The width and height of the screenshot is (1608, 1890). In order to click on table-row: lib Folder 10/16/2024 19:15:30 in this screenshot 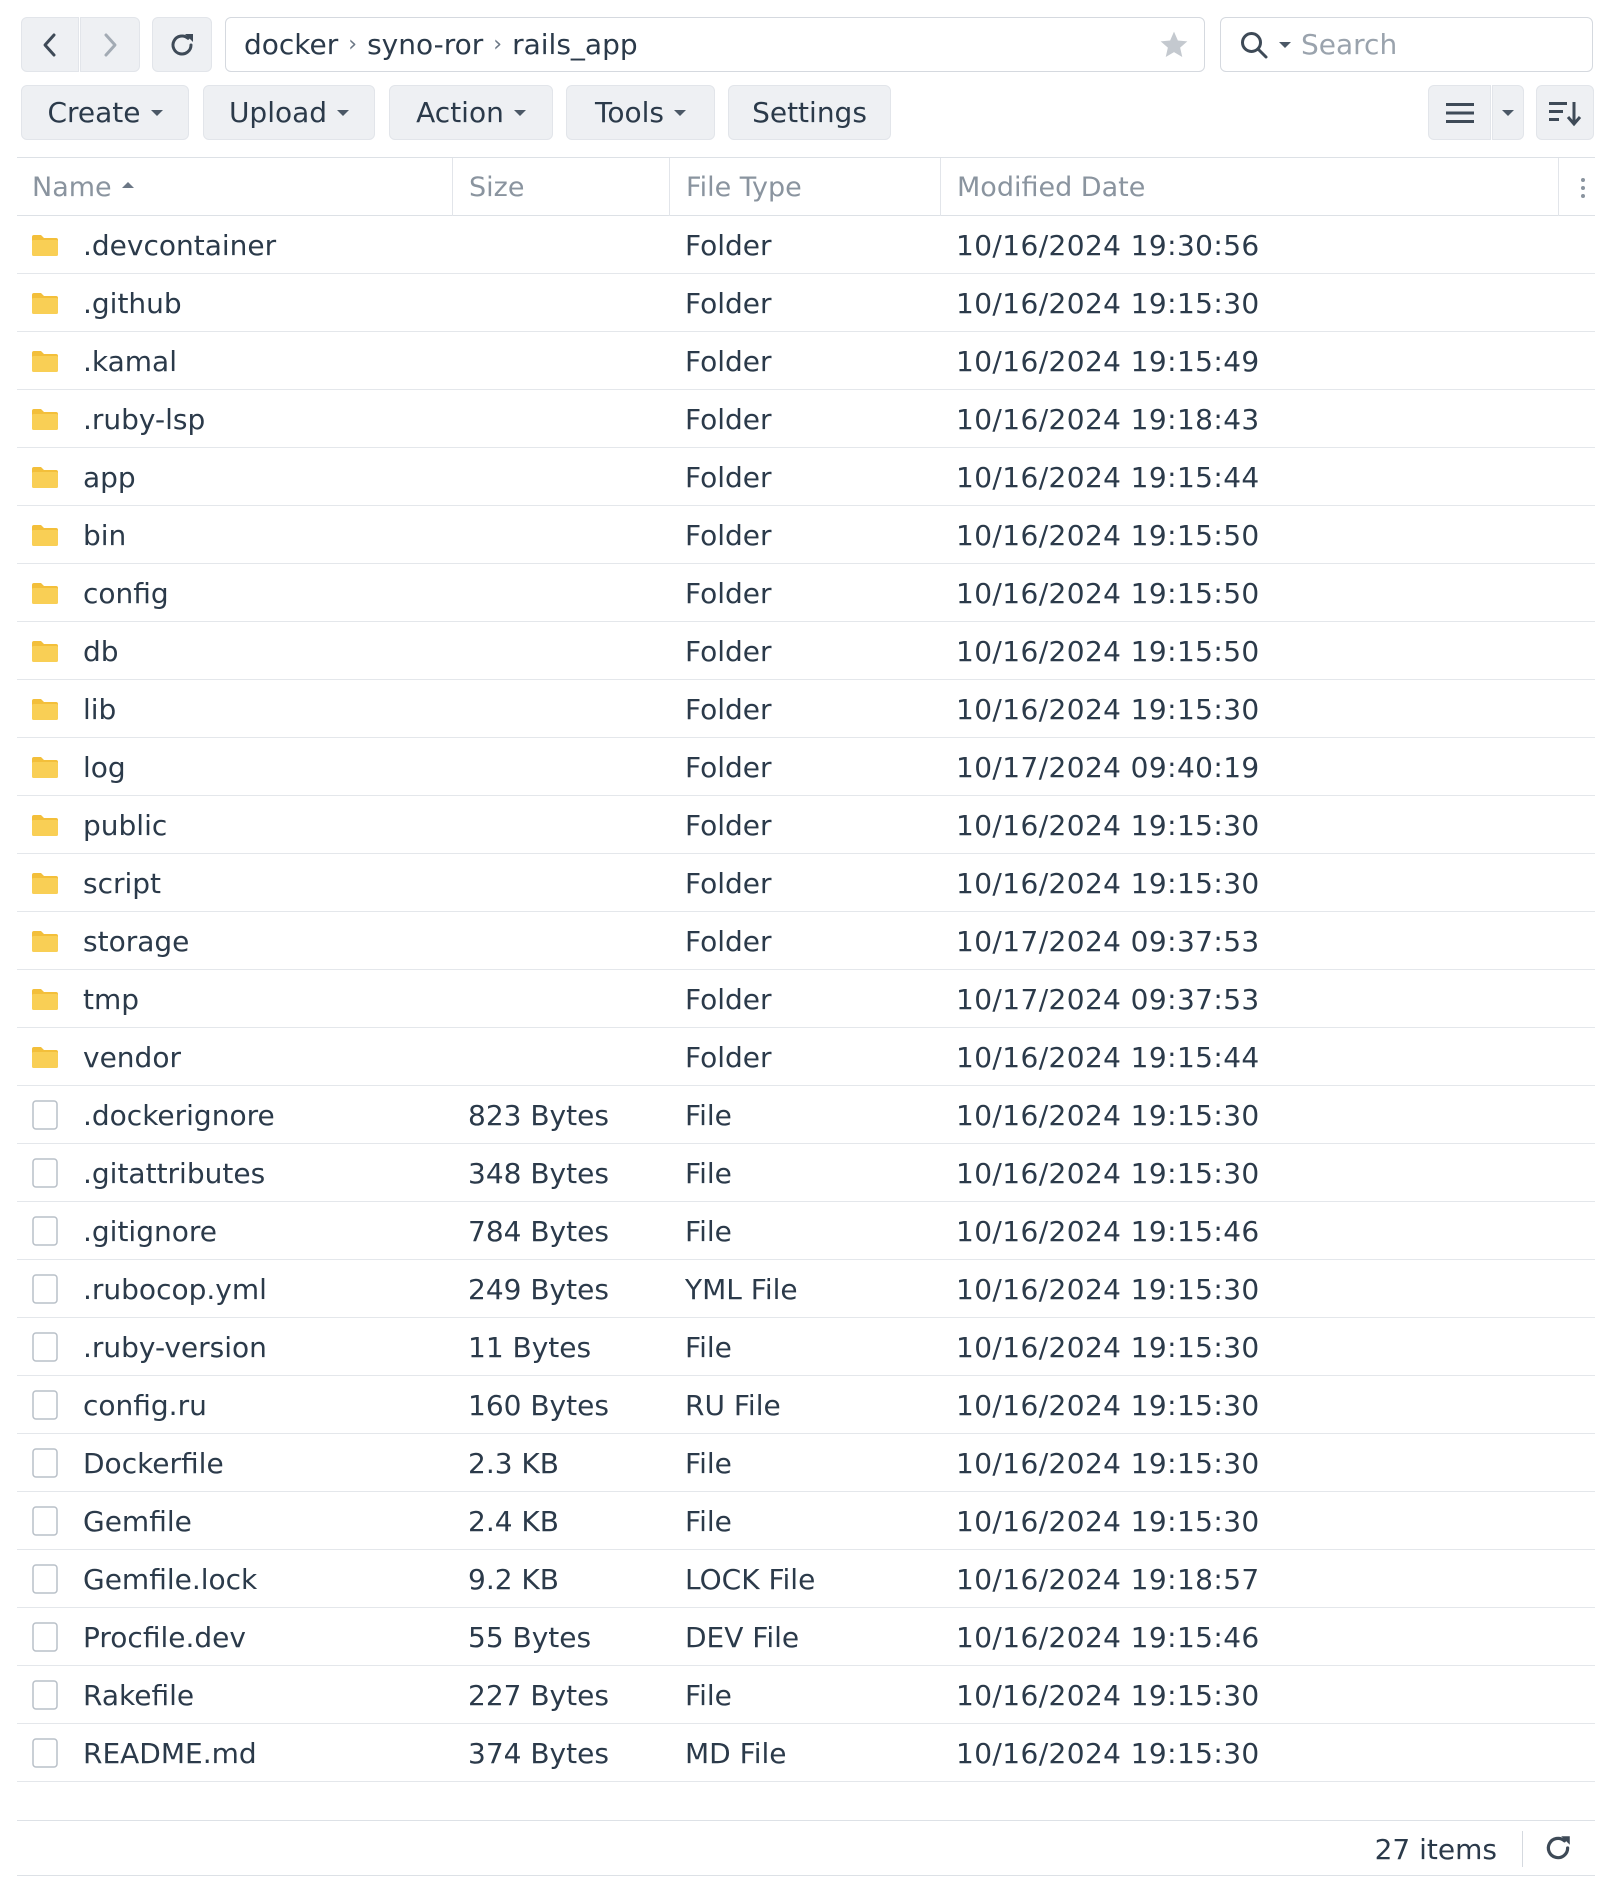, I will do `click(806, 709)`.